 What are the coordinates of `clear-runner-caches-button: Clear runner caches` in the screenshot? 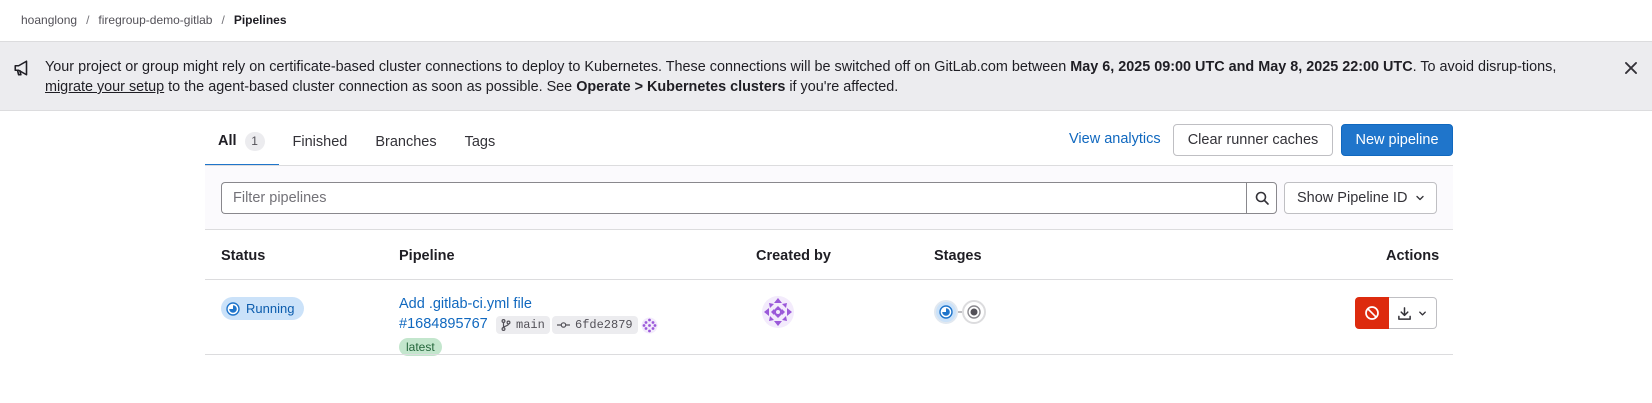 It's located at (1253, 140).